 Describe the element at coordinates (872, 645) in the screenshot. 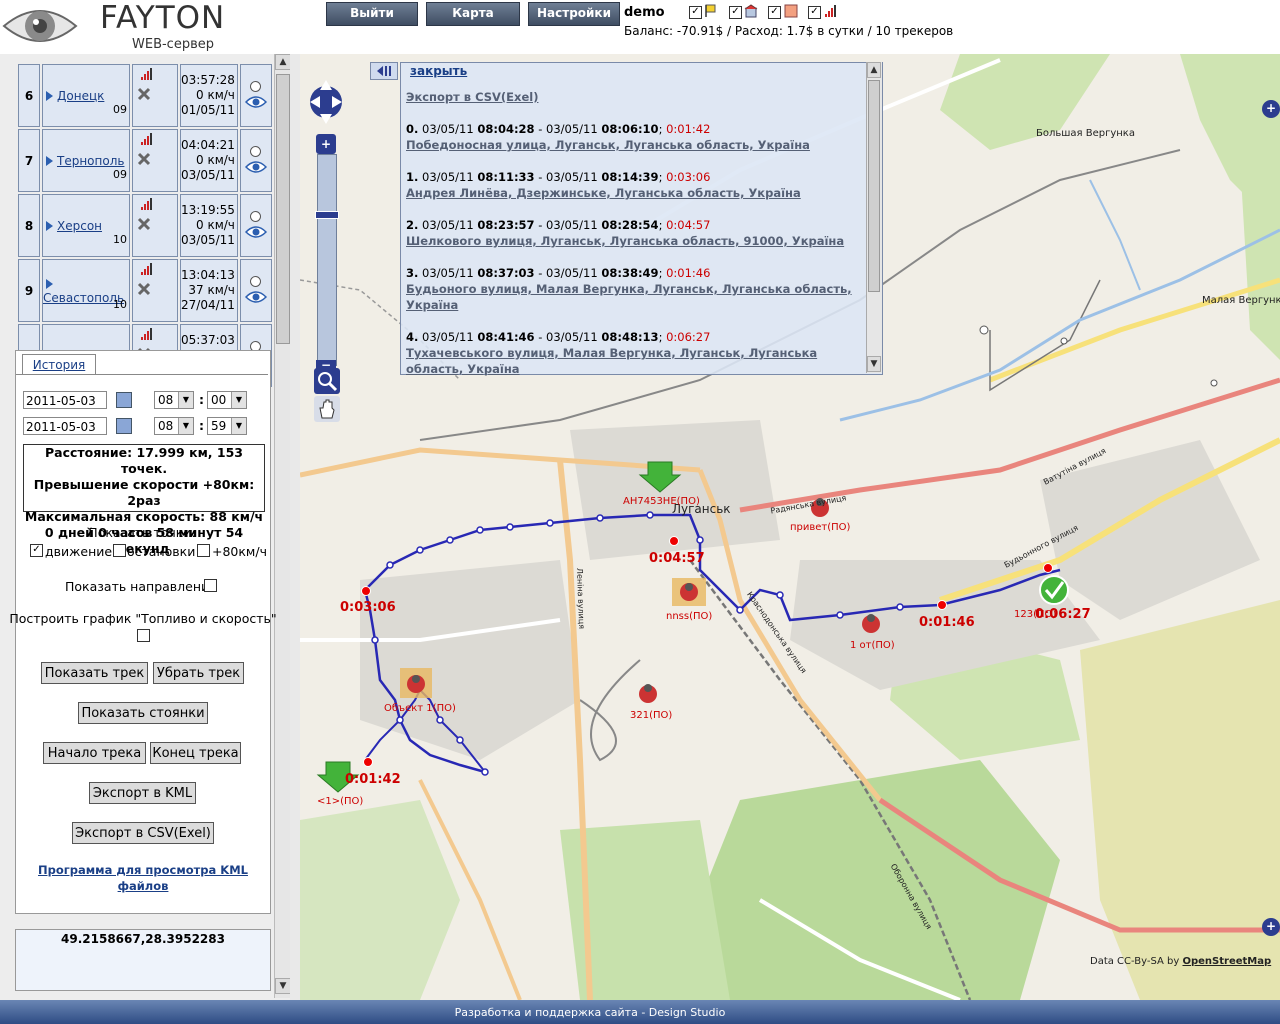

I see `object-label: 1 oт(ПО)` at that location.